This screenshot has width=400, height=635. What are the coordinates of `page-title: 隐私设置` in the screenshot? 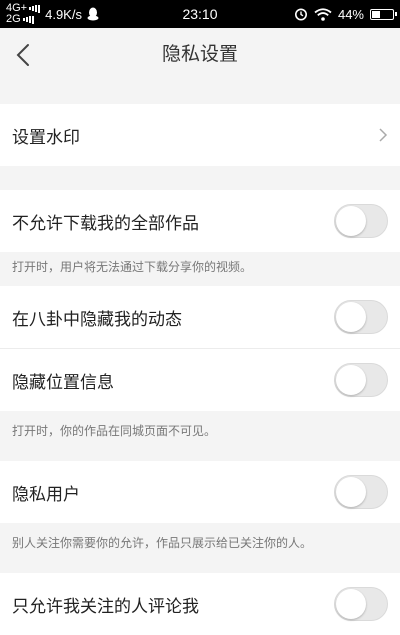 It's located at (199, 54).